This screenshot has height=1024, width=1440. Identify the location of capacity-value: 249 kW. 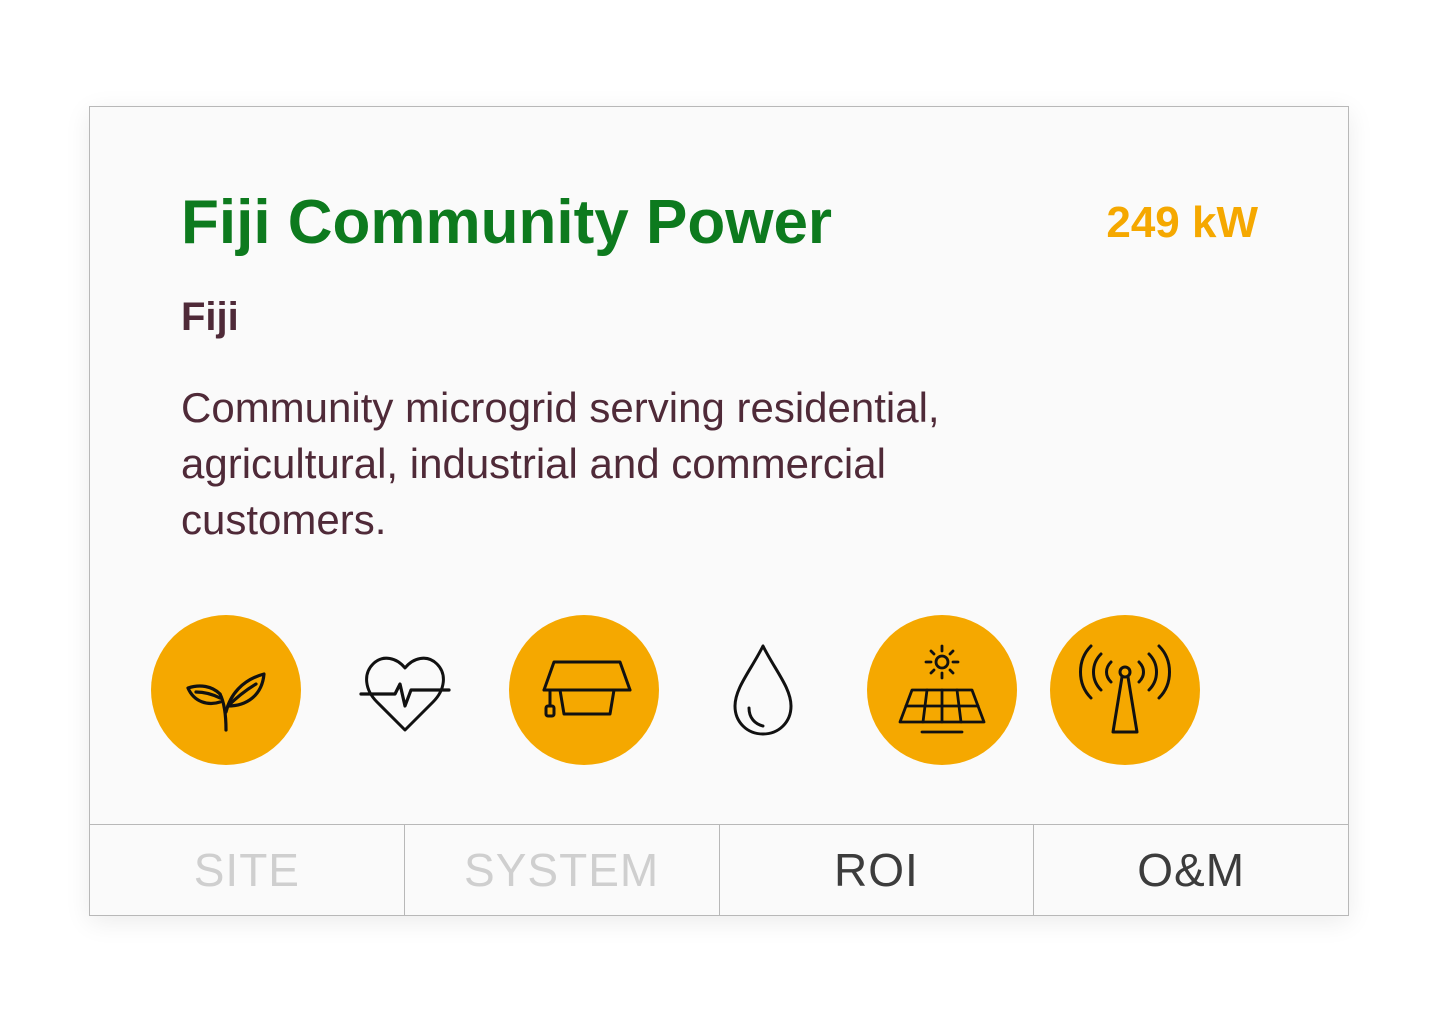
(1182, 222).